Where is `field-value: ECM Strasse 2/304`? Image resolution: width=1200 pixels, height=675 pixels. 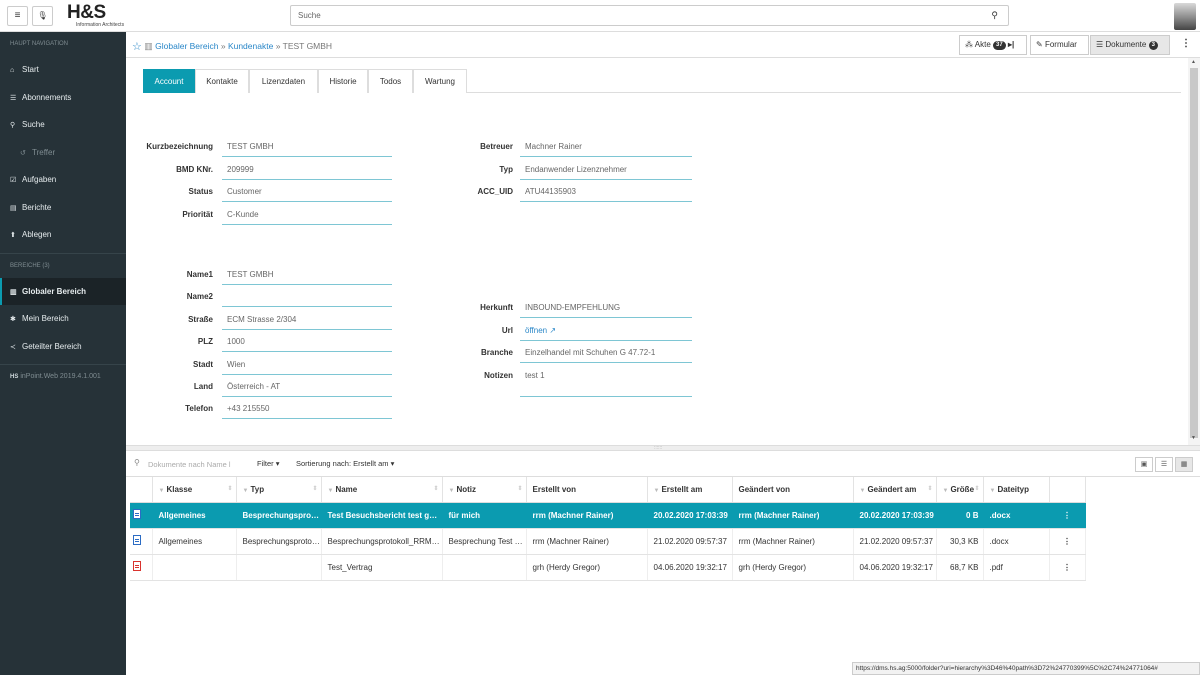
field-value: ECM Strasse 2/304 is located at coordinates (307, 321).